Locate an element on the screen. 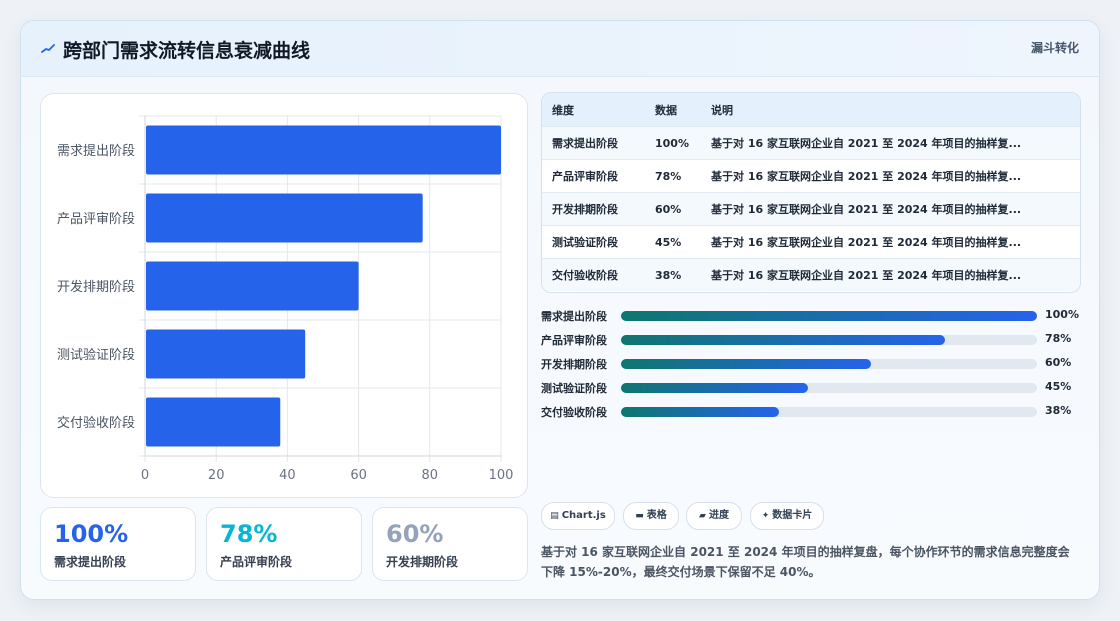 Image resolution: width=1120 pixels, height=621 pixels. x-tick-label: 20 is located at coordinates (216, 475).